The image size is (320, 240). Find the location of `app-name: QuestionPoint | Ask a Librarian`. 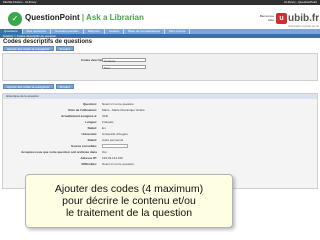

app-name: QuestionPoint | Ask a Librarian is located at coordinates (84, 17).